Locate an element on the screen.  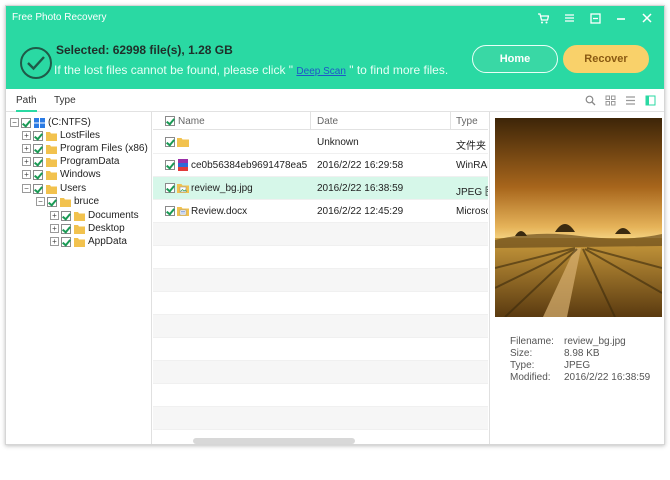
settings-icon is located at coordinates (595, 18).